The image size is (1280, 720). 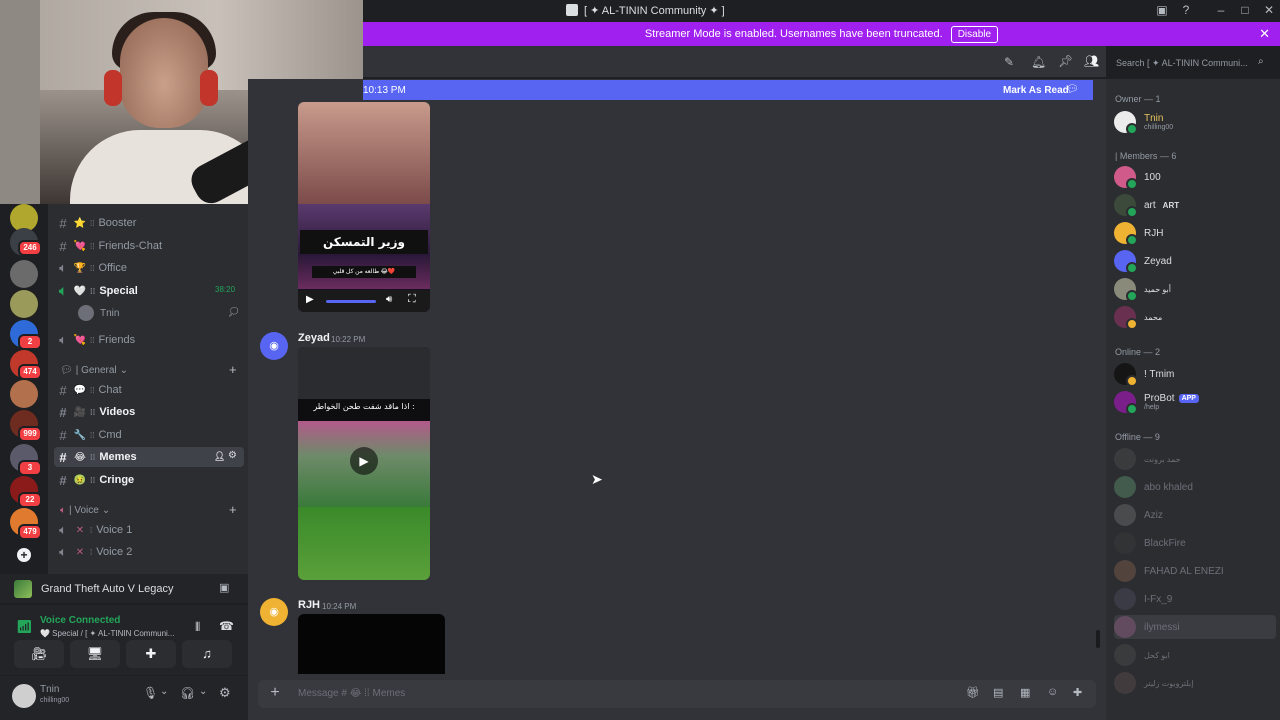 I want to click on member-item: art ART, so click(x=1195, y=205).